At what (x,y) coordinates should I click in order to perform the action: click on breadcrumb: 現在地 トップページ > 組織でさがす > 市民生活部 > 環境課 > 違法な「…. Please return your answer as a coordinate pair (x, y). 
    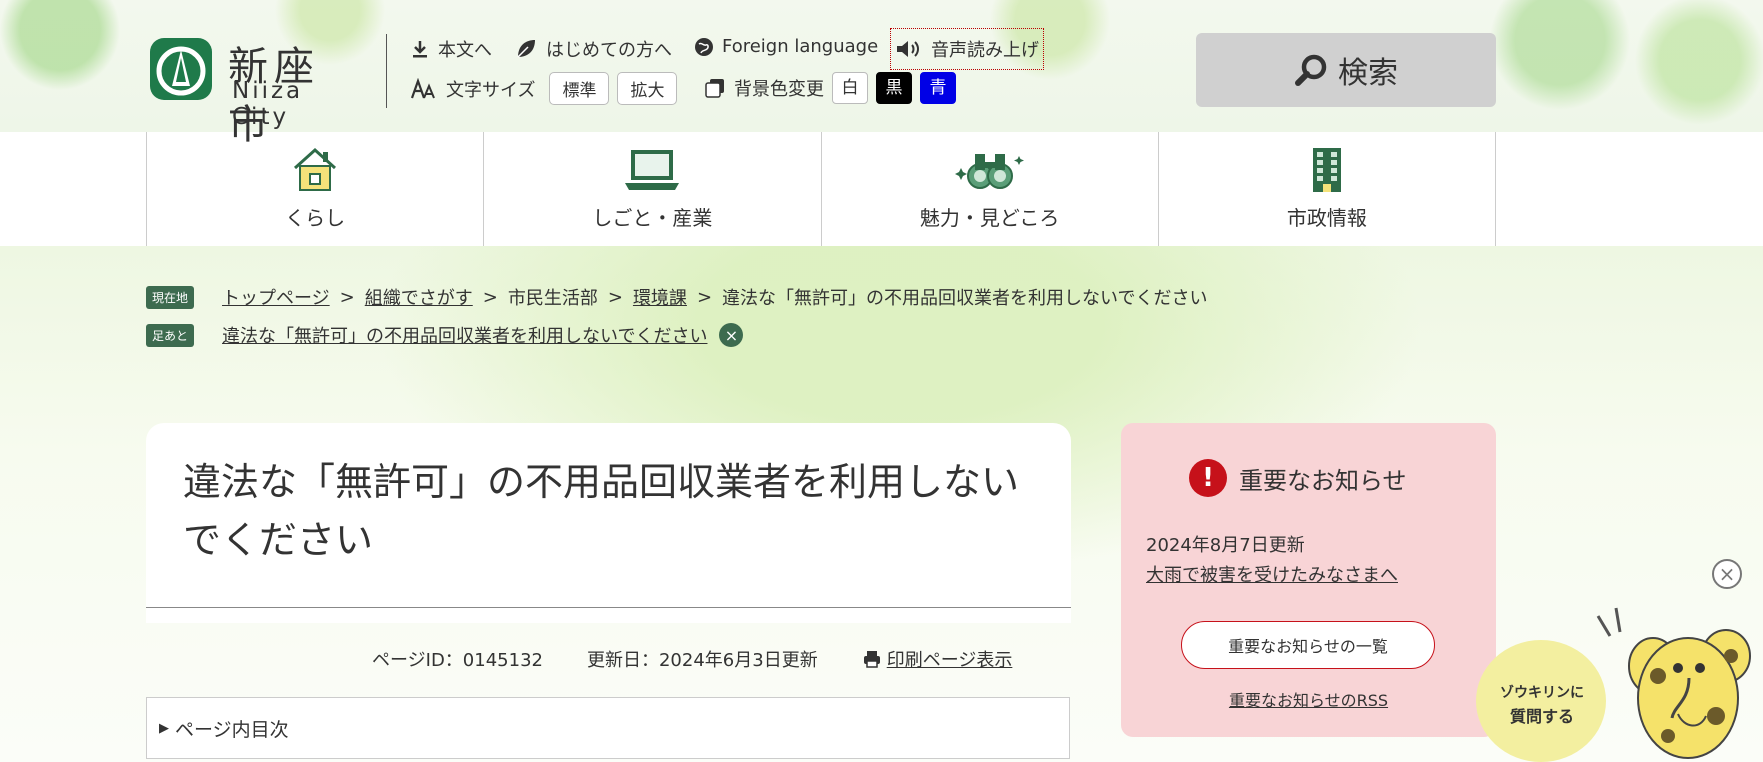
    Looking at the image, I should click on (677, 297).